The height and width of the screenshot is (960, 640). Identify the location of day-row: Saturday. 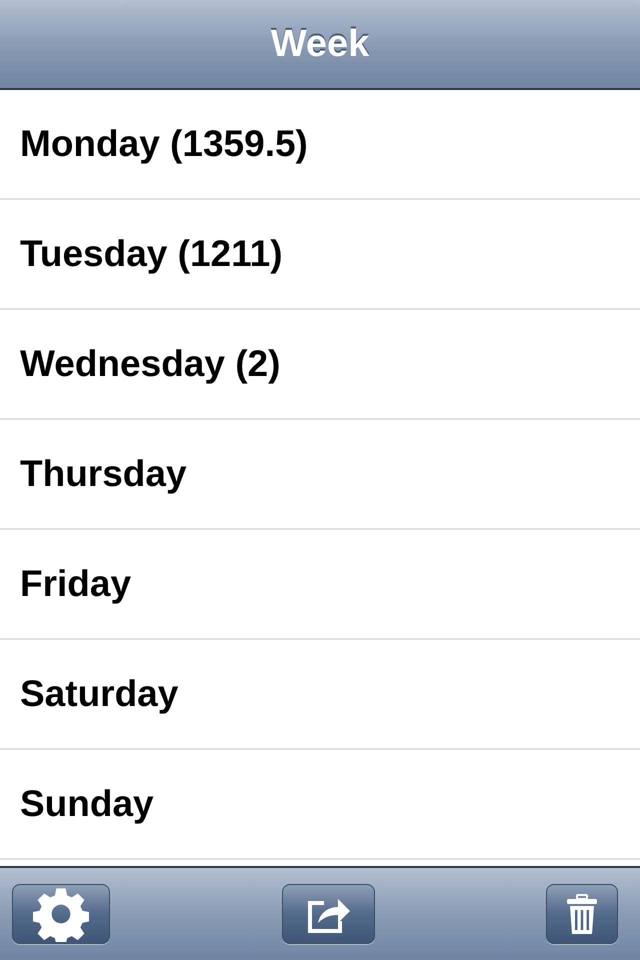
(320, 695).